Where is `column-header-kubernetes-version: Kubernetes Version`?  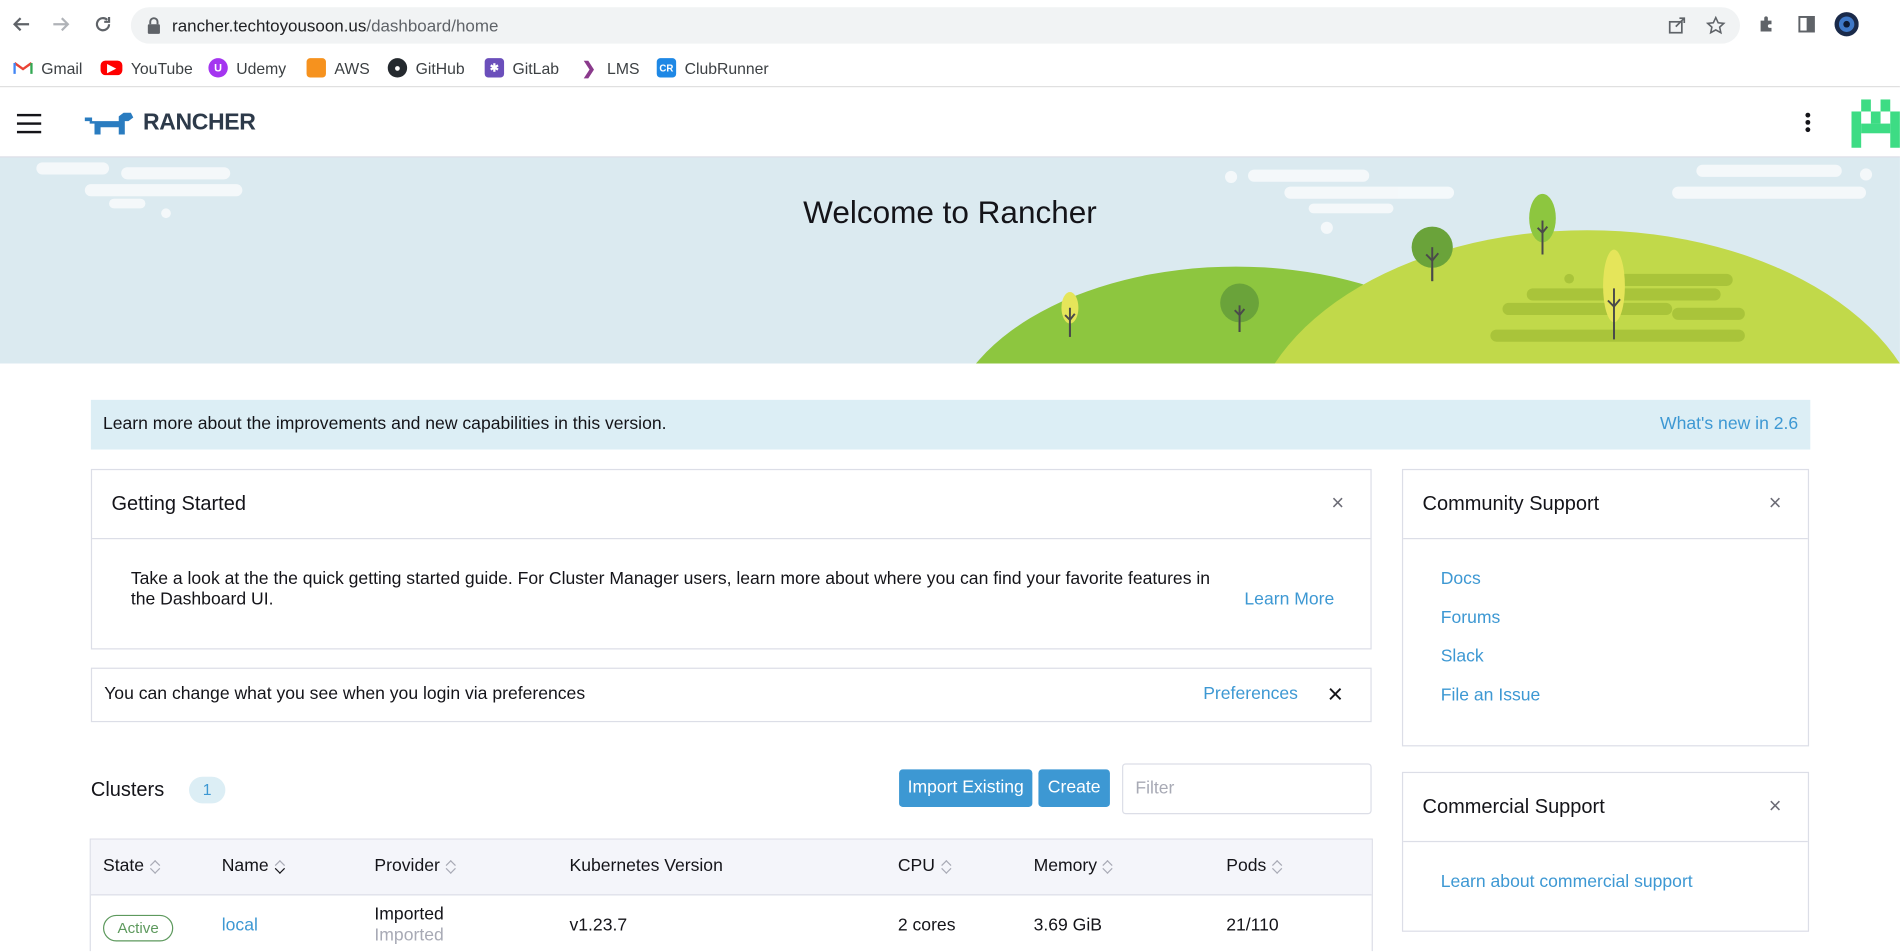 column-header-kubernetes-version: Kubernetes Version is located at coordinates (645, 866).